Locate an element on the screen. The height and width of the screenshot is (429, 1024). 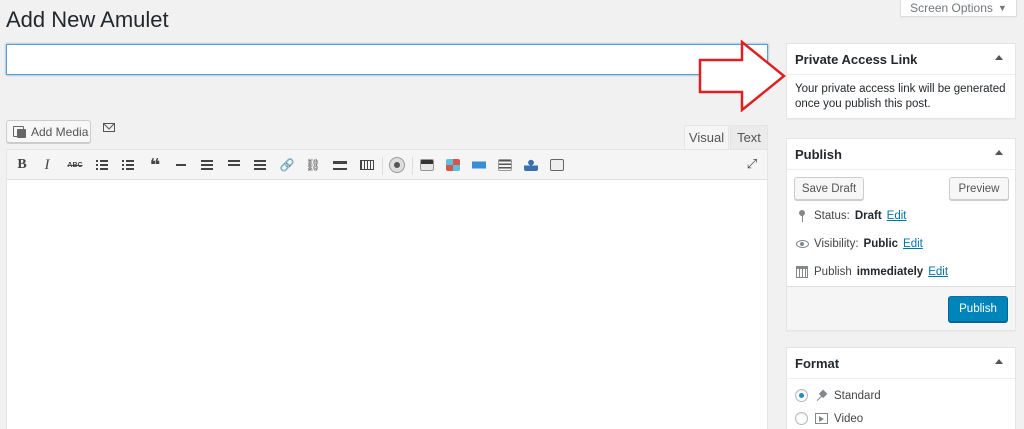
pushpin-icon is located at coordinates (821, 396).